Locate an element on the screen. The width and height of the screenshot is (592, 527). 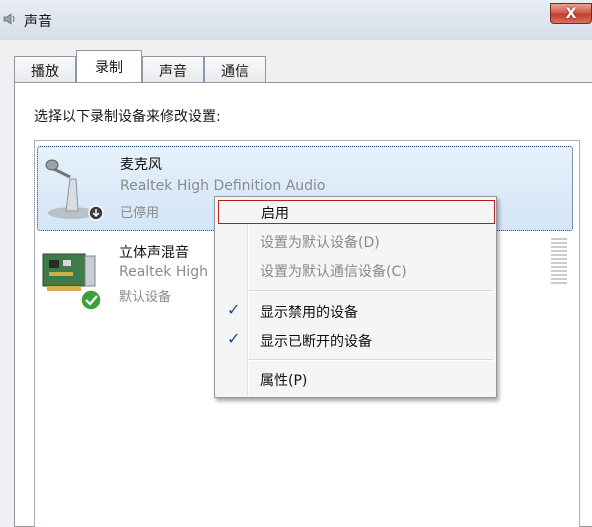
close-icon: X is located at coordinates (571, 13).